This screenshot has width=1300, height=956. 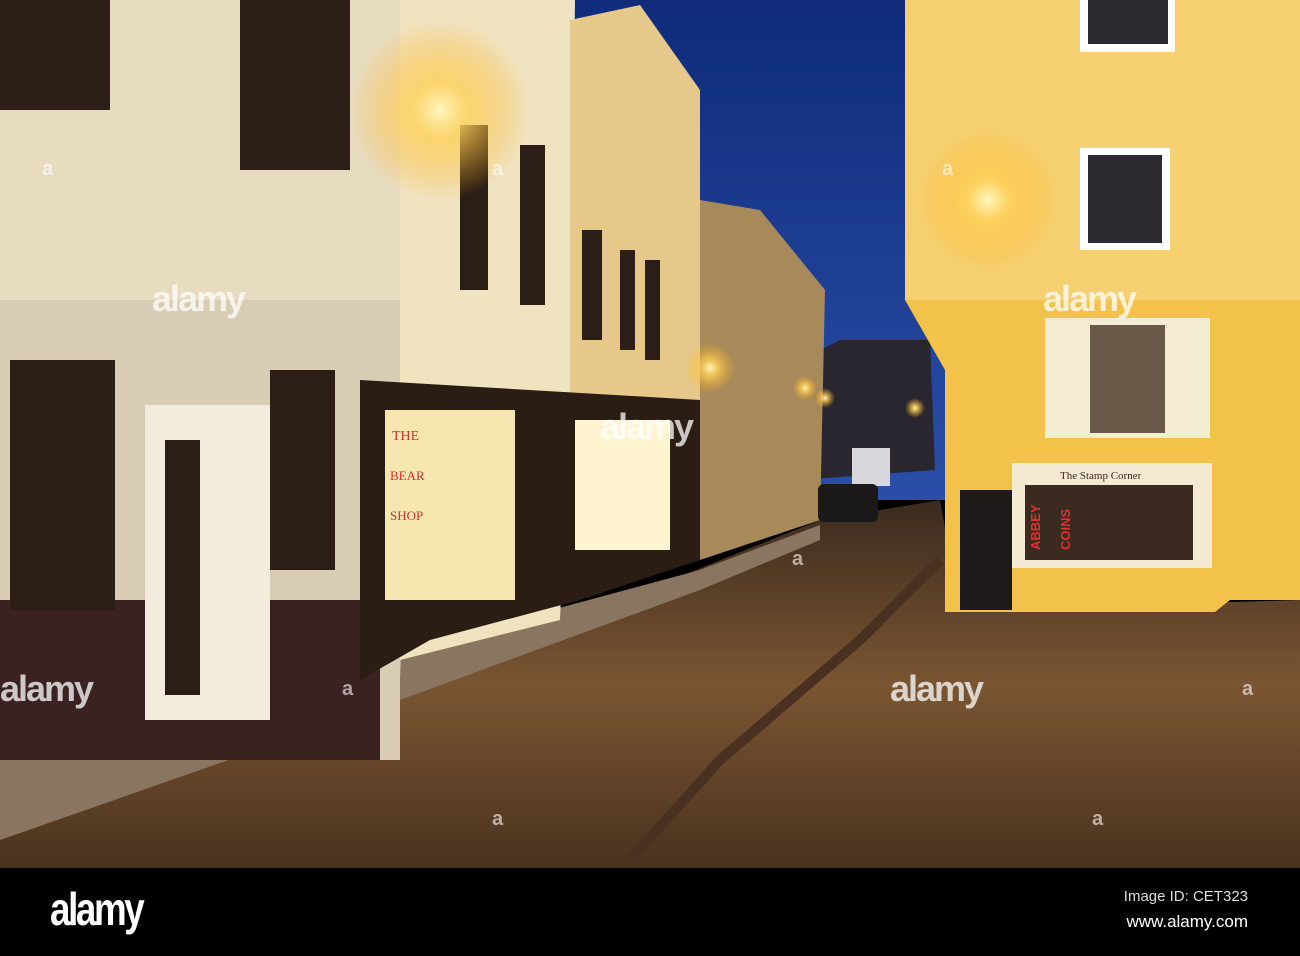 I want to click on watermark-alamy-4: alamy, so click(x=47, y=688).